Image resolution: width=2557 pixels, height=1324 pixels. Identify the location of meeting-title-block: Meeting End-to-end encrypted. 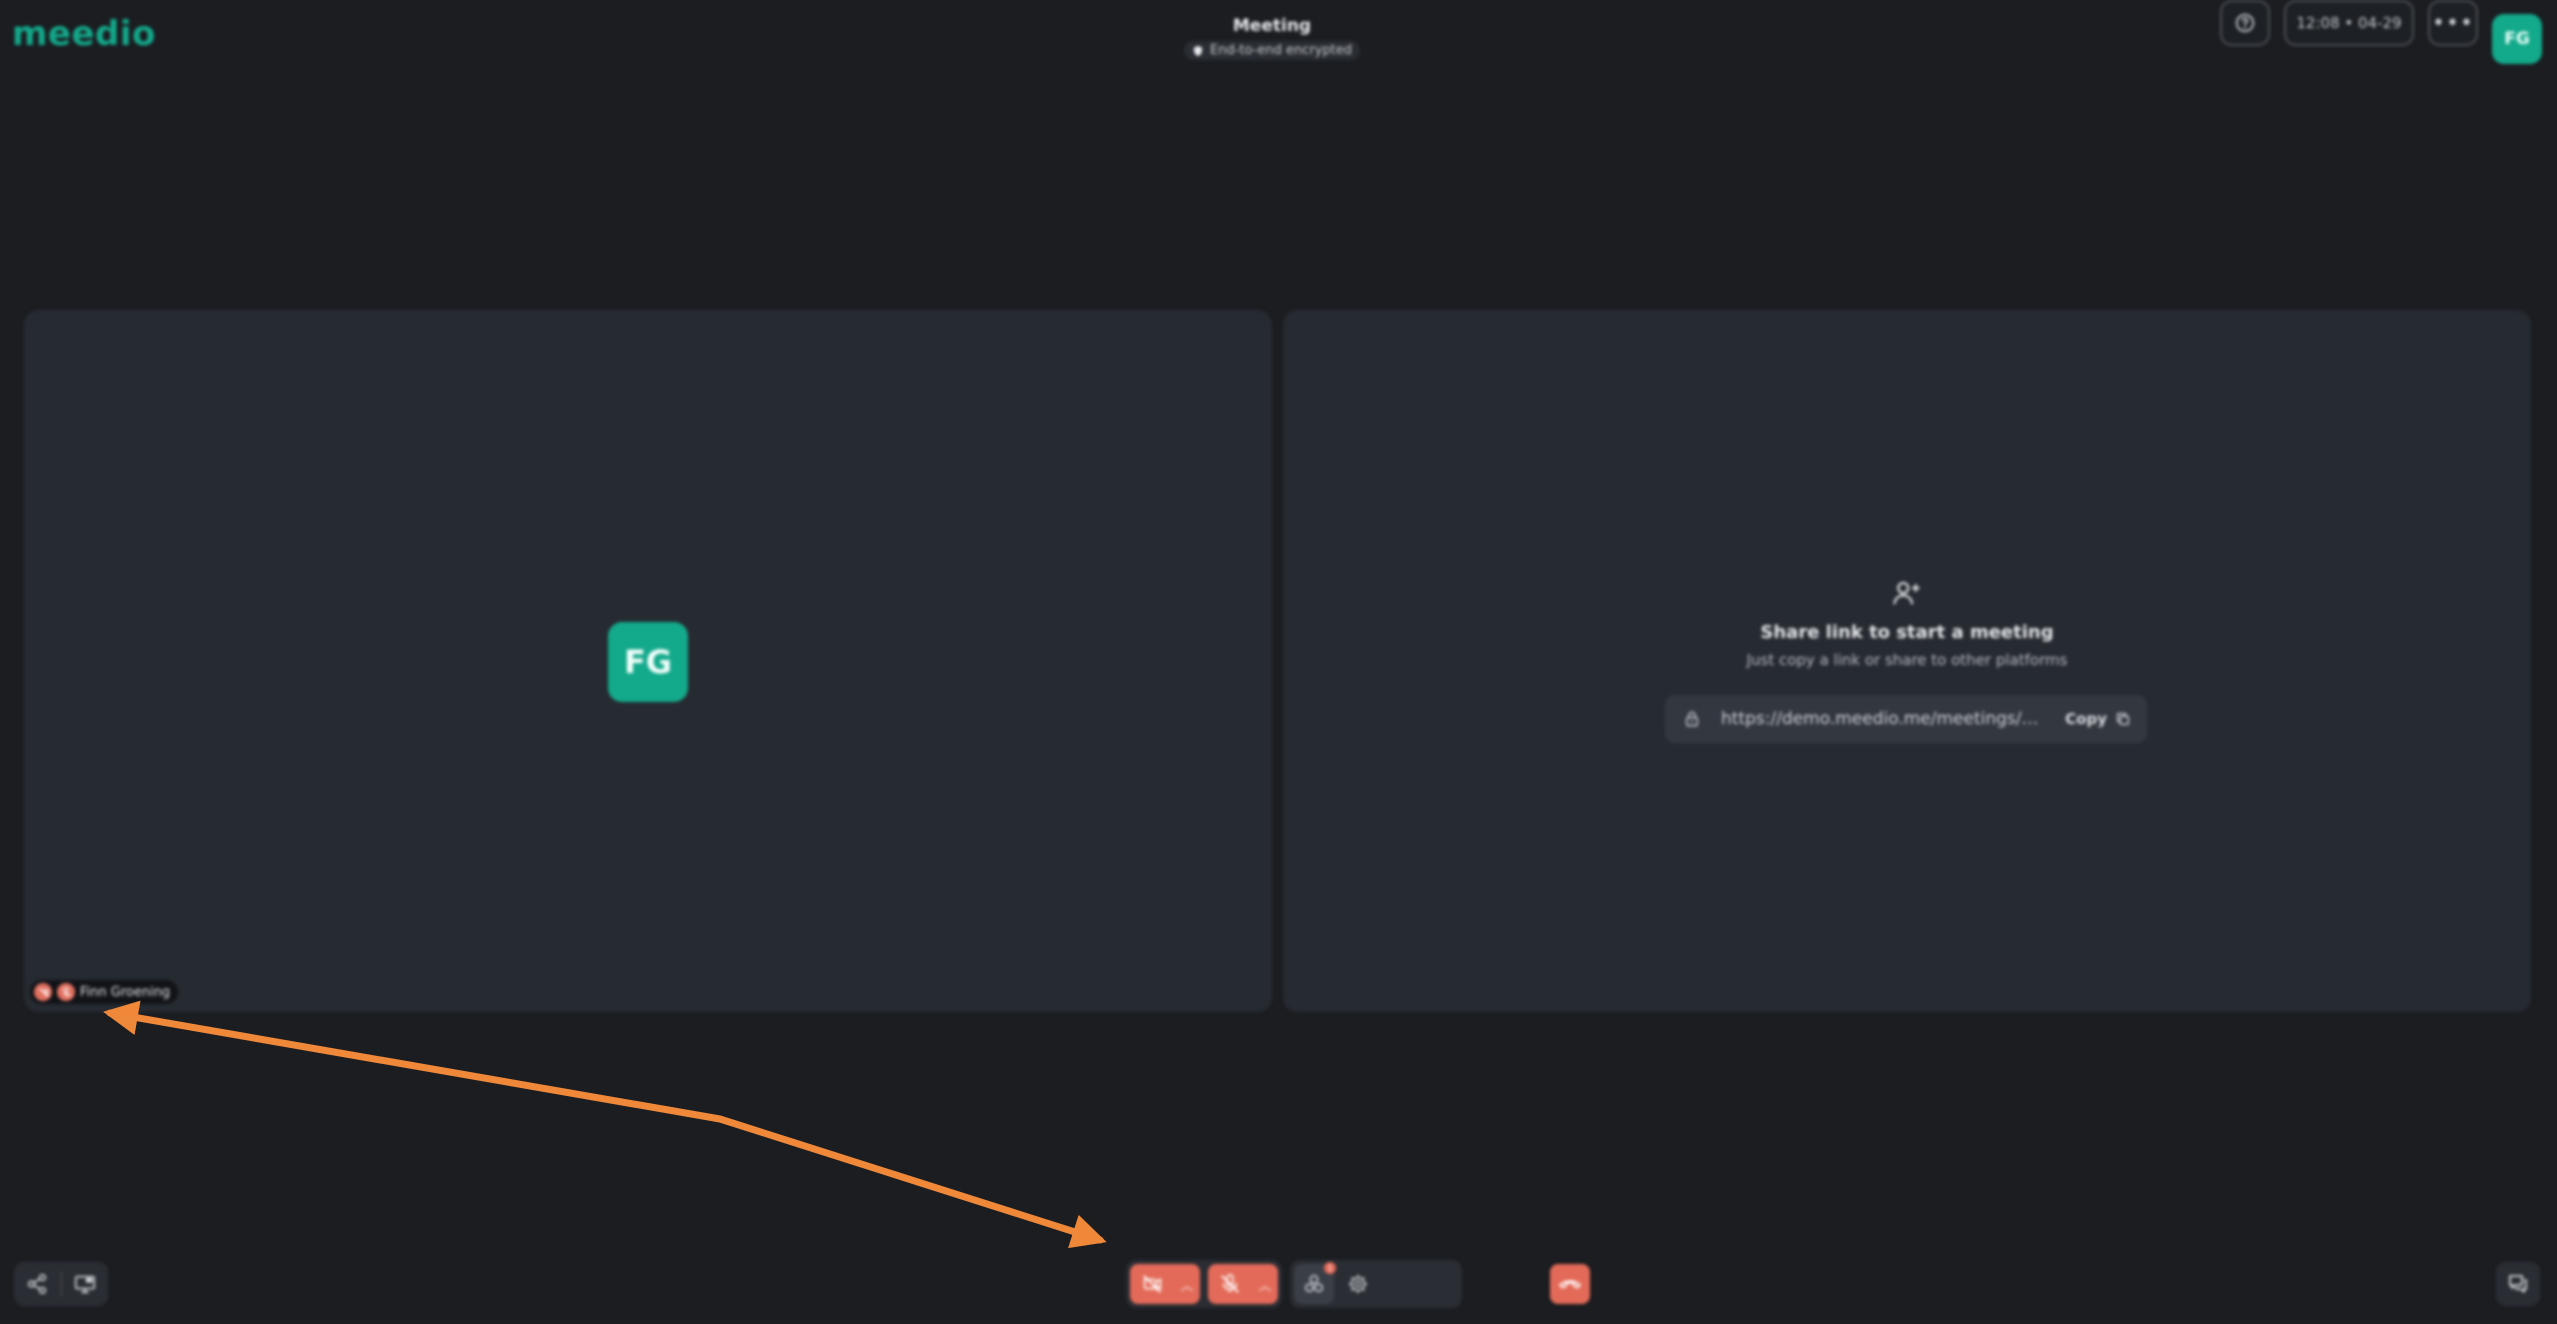
(1272, 38).